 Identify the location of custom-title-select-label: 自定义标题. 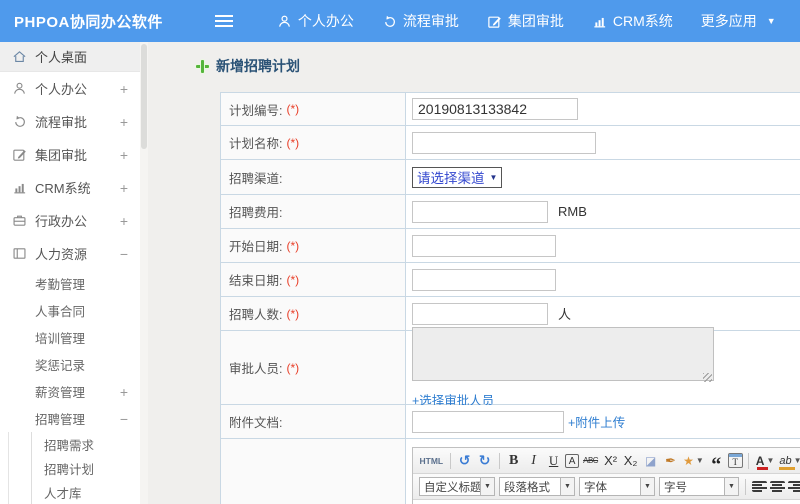
(452, 487).